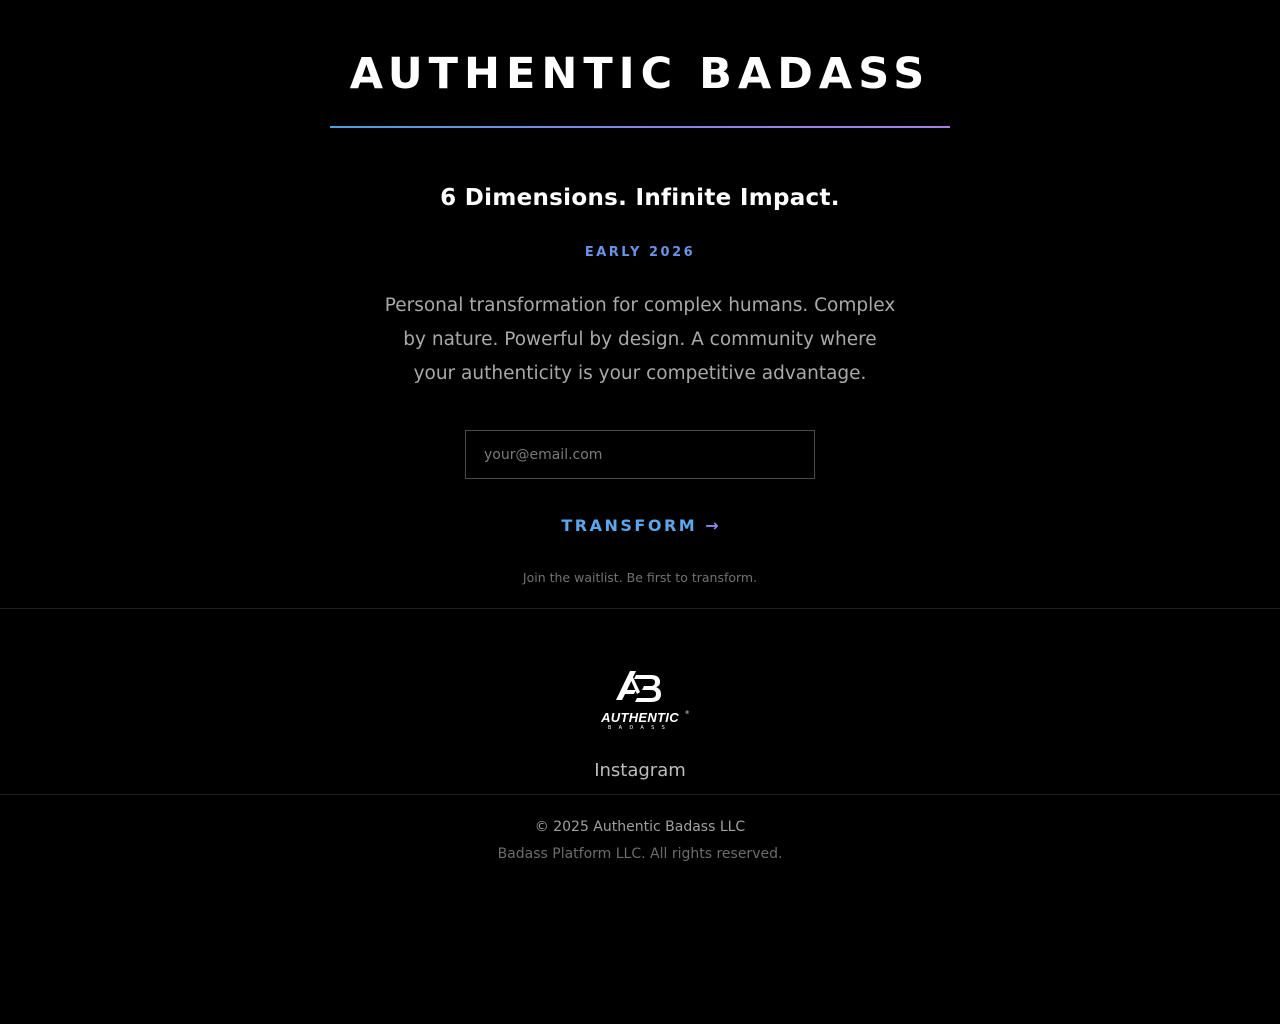  Describe the element at coordinates (640, 198) in the screenshot. I see `tagline: 6 Dimensions. Infinite Impact.` at that location.